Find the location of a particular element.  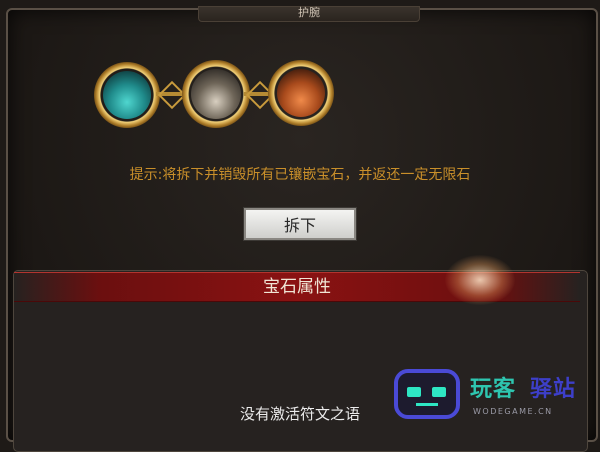

glow-effect is located at coordinates (480, 280).